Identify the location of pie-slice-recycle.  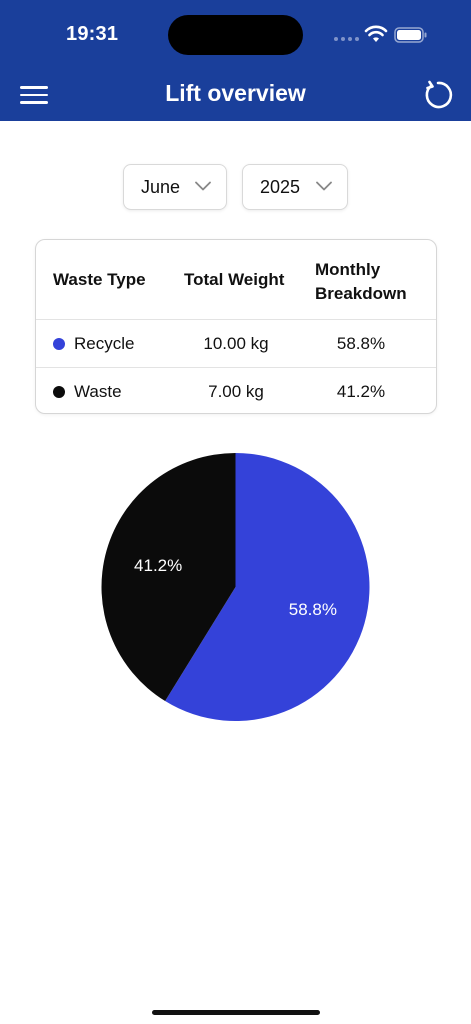
(267, 587).